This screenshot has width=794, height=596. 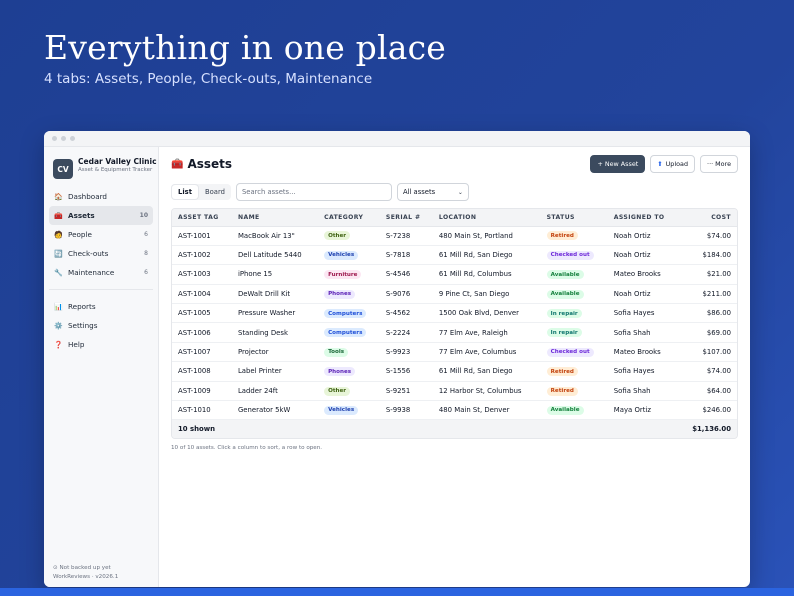 What do you see at coordinates (202, 218) in the screenshot?
I see `column-header-asset-tag: ASSET TAG` at bounding box center [202, 218].